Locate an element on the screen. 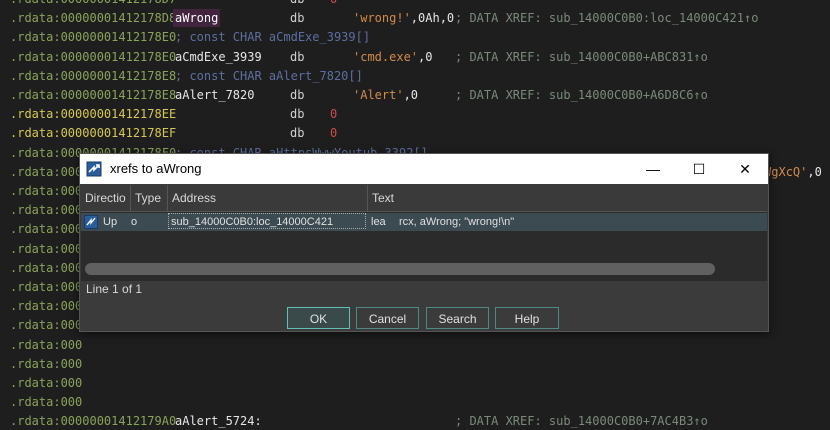  operand-token: 'cmd.exe' is located at coordinates (386, 56).